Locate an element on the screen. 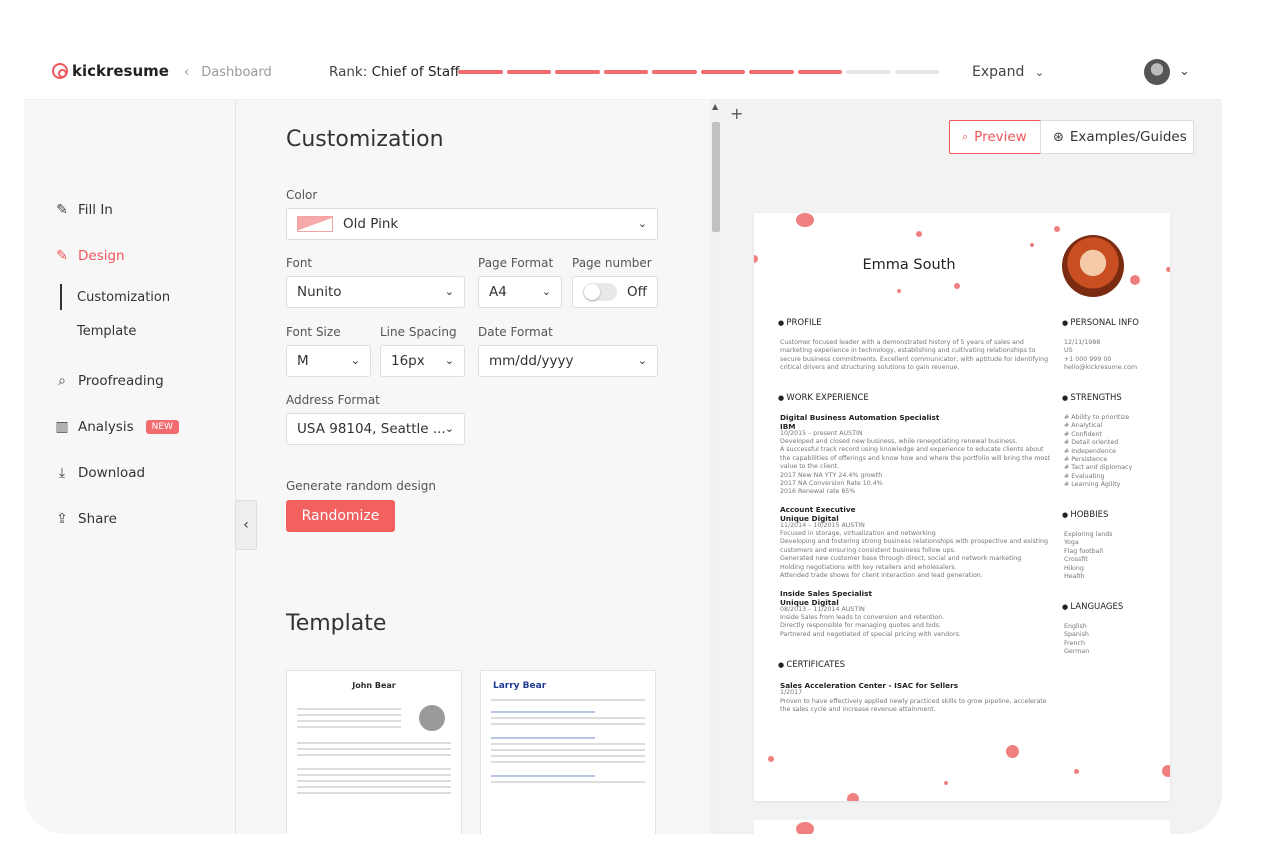 The height and width of the screenshot is (868, 1284). edit-icon: ✎ is located at coordinates (62, 210).